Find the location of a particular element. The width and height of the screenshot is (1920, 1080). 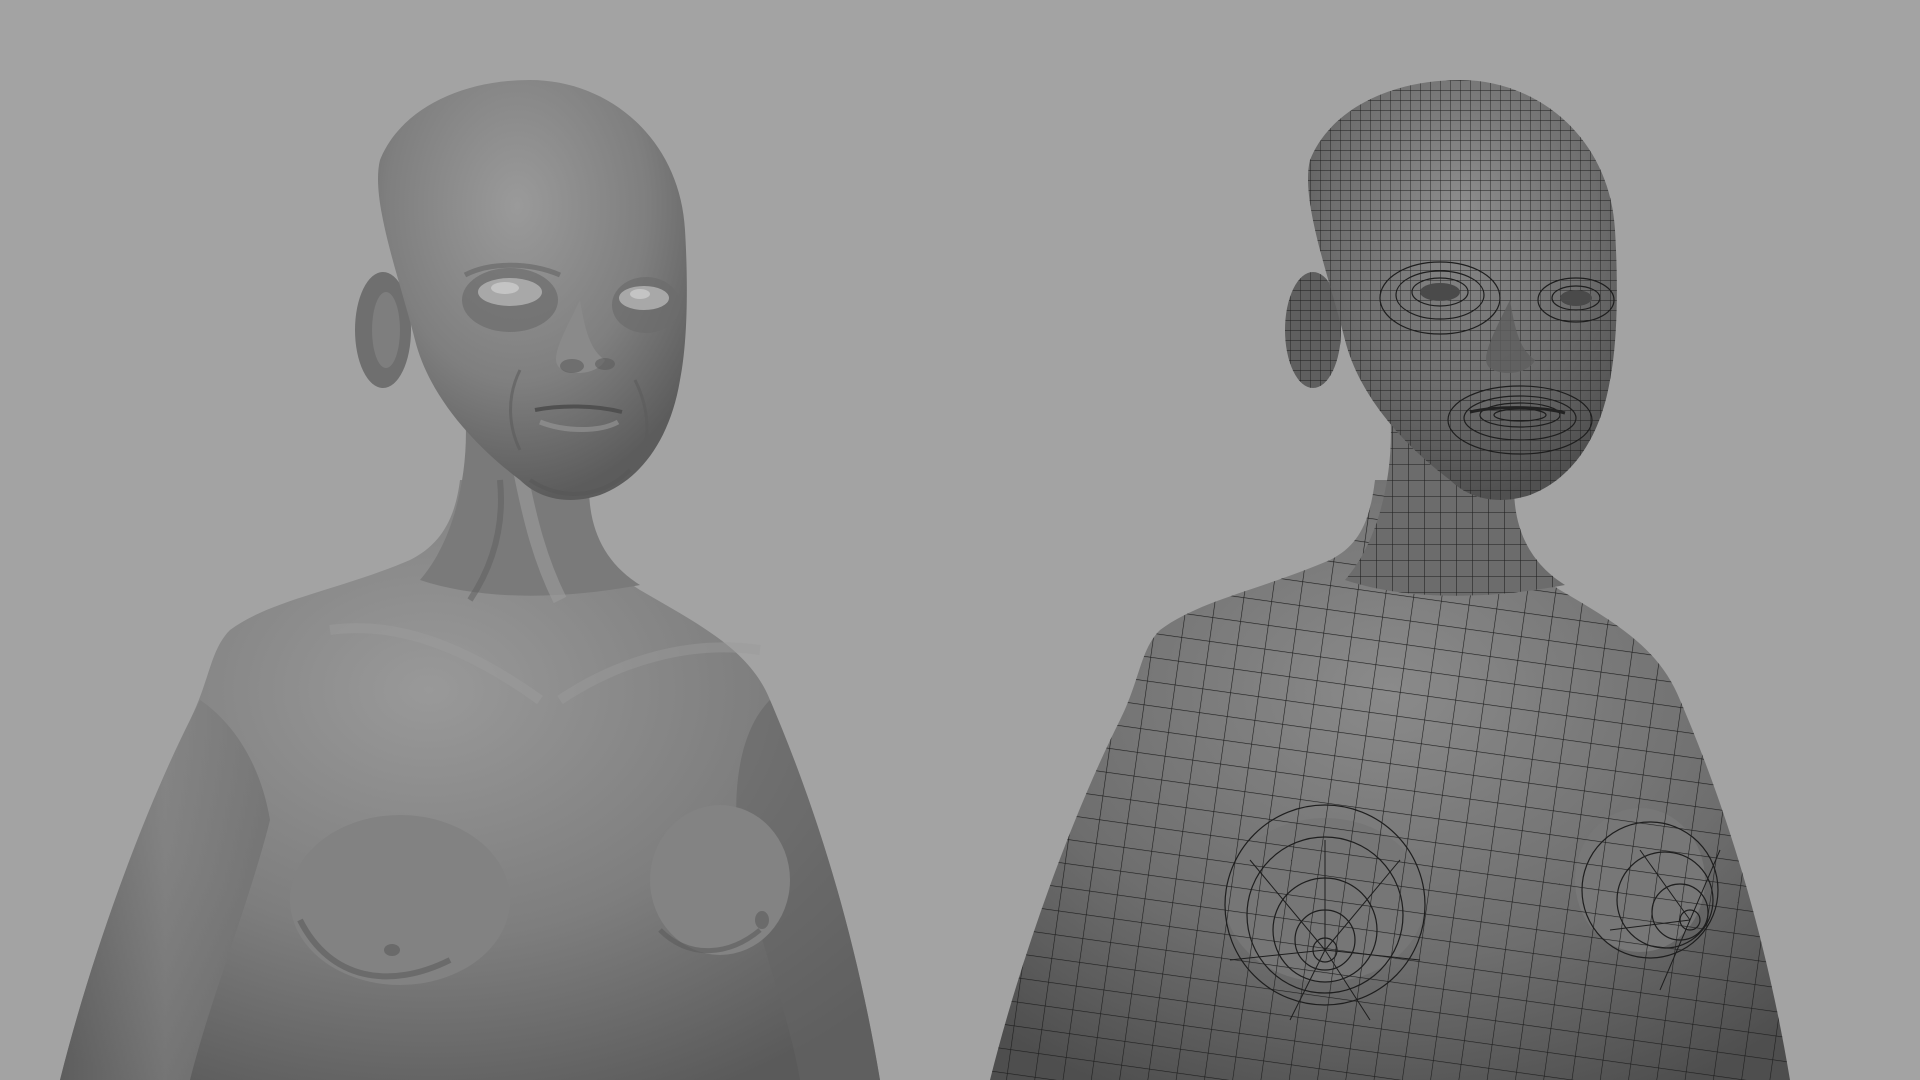

sculpt-chest-right is located at coordinates (720, 880).